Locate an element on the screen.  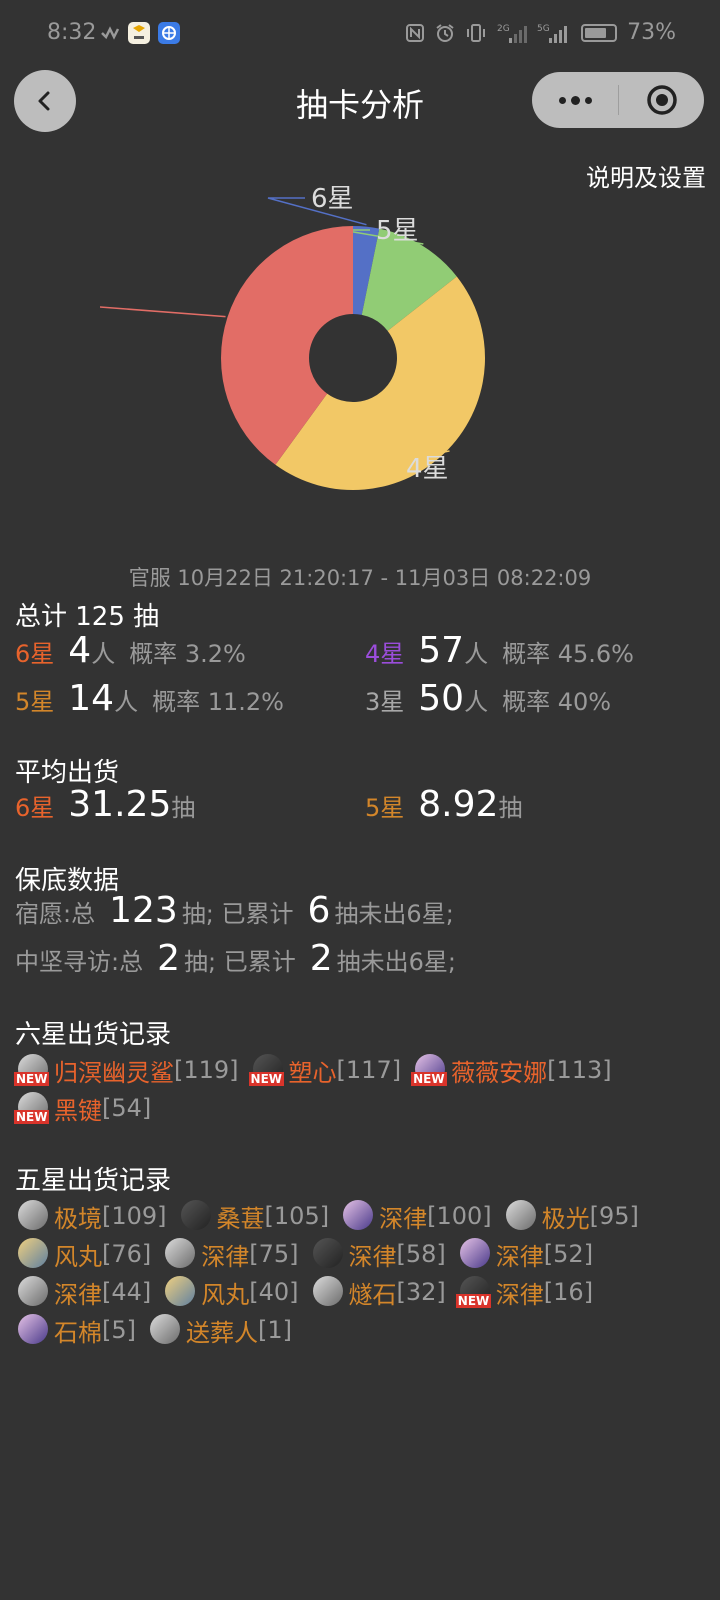
operator-name: 桑葚 is located at coordinates (240, 1218).